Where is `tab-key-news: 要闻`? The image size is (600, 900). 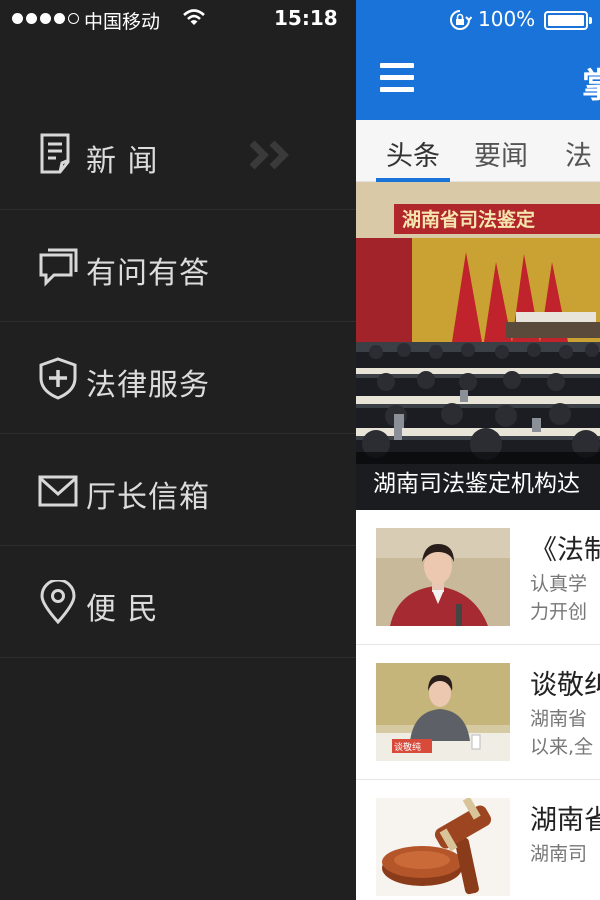
tab-key-news: 要闻 is located at coordinates (501, 153).